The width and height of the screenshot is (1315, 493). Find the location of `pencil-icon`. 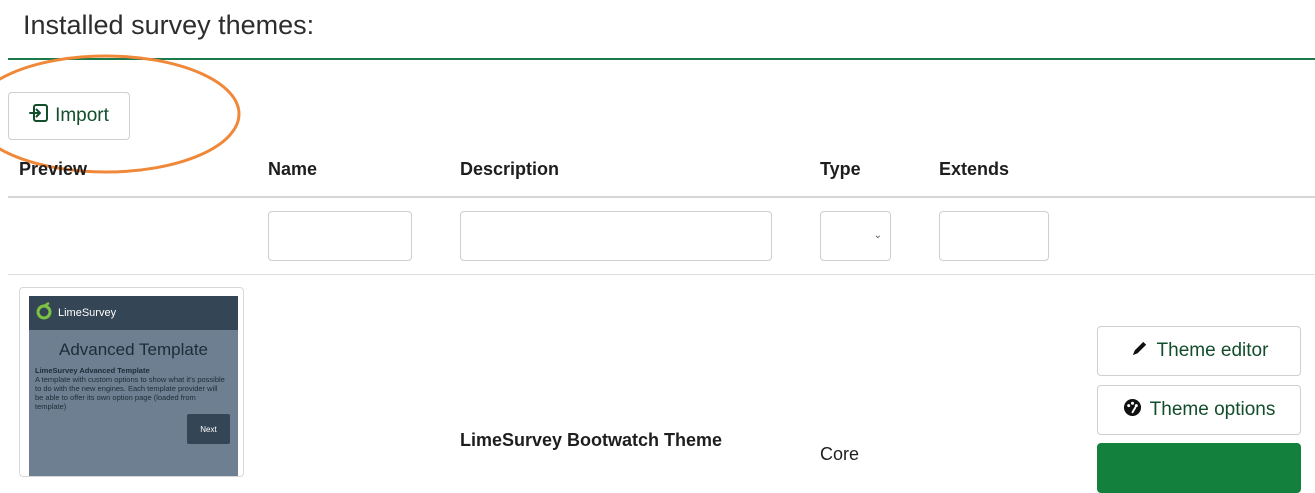

pencil-icon is located at coordinates (1139, 351).